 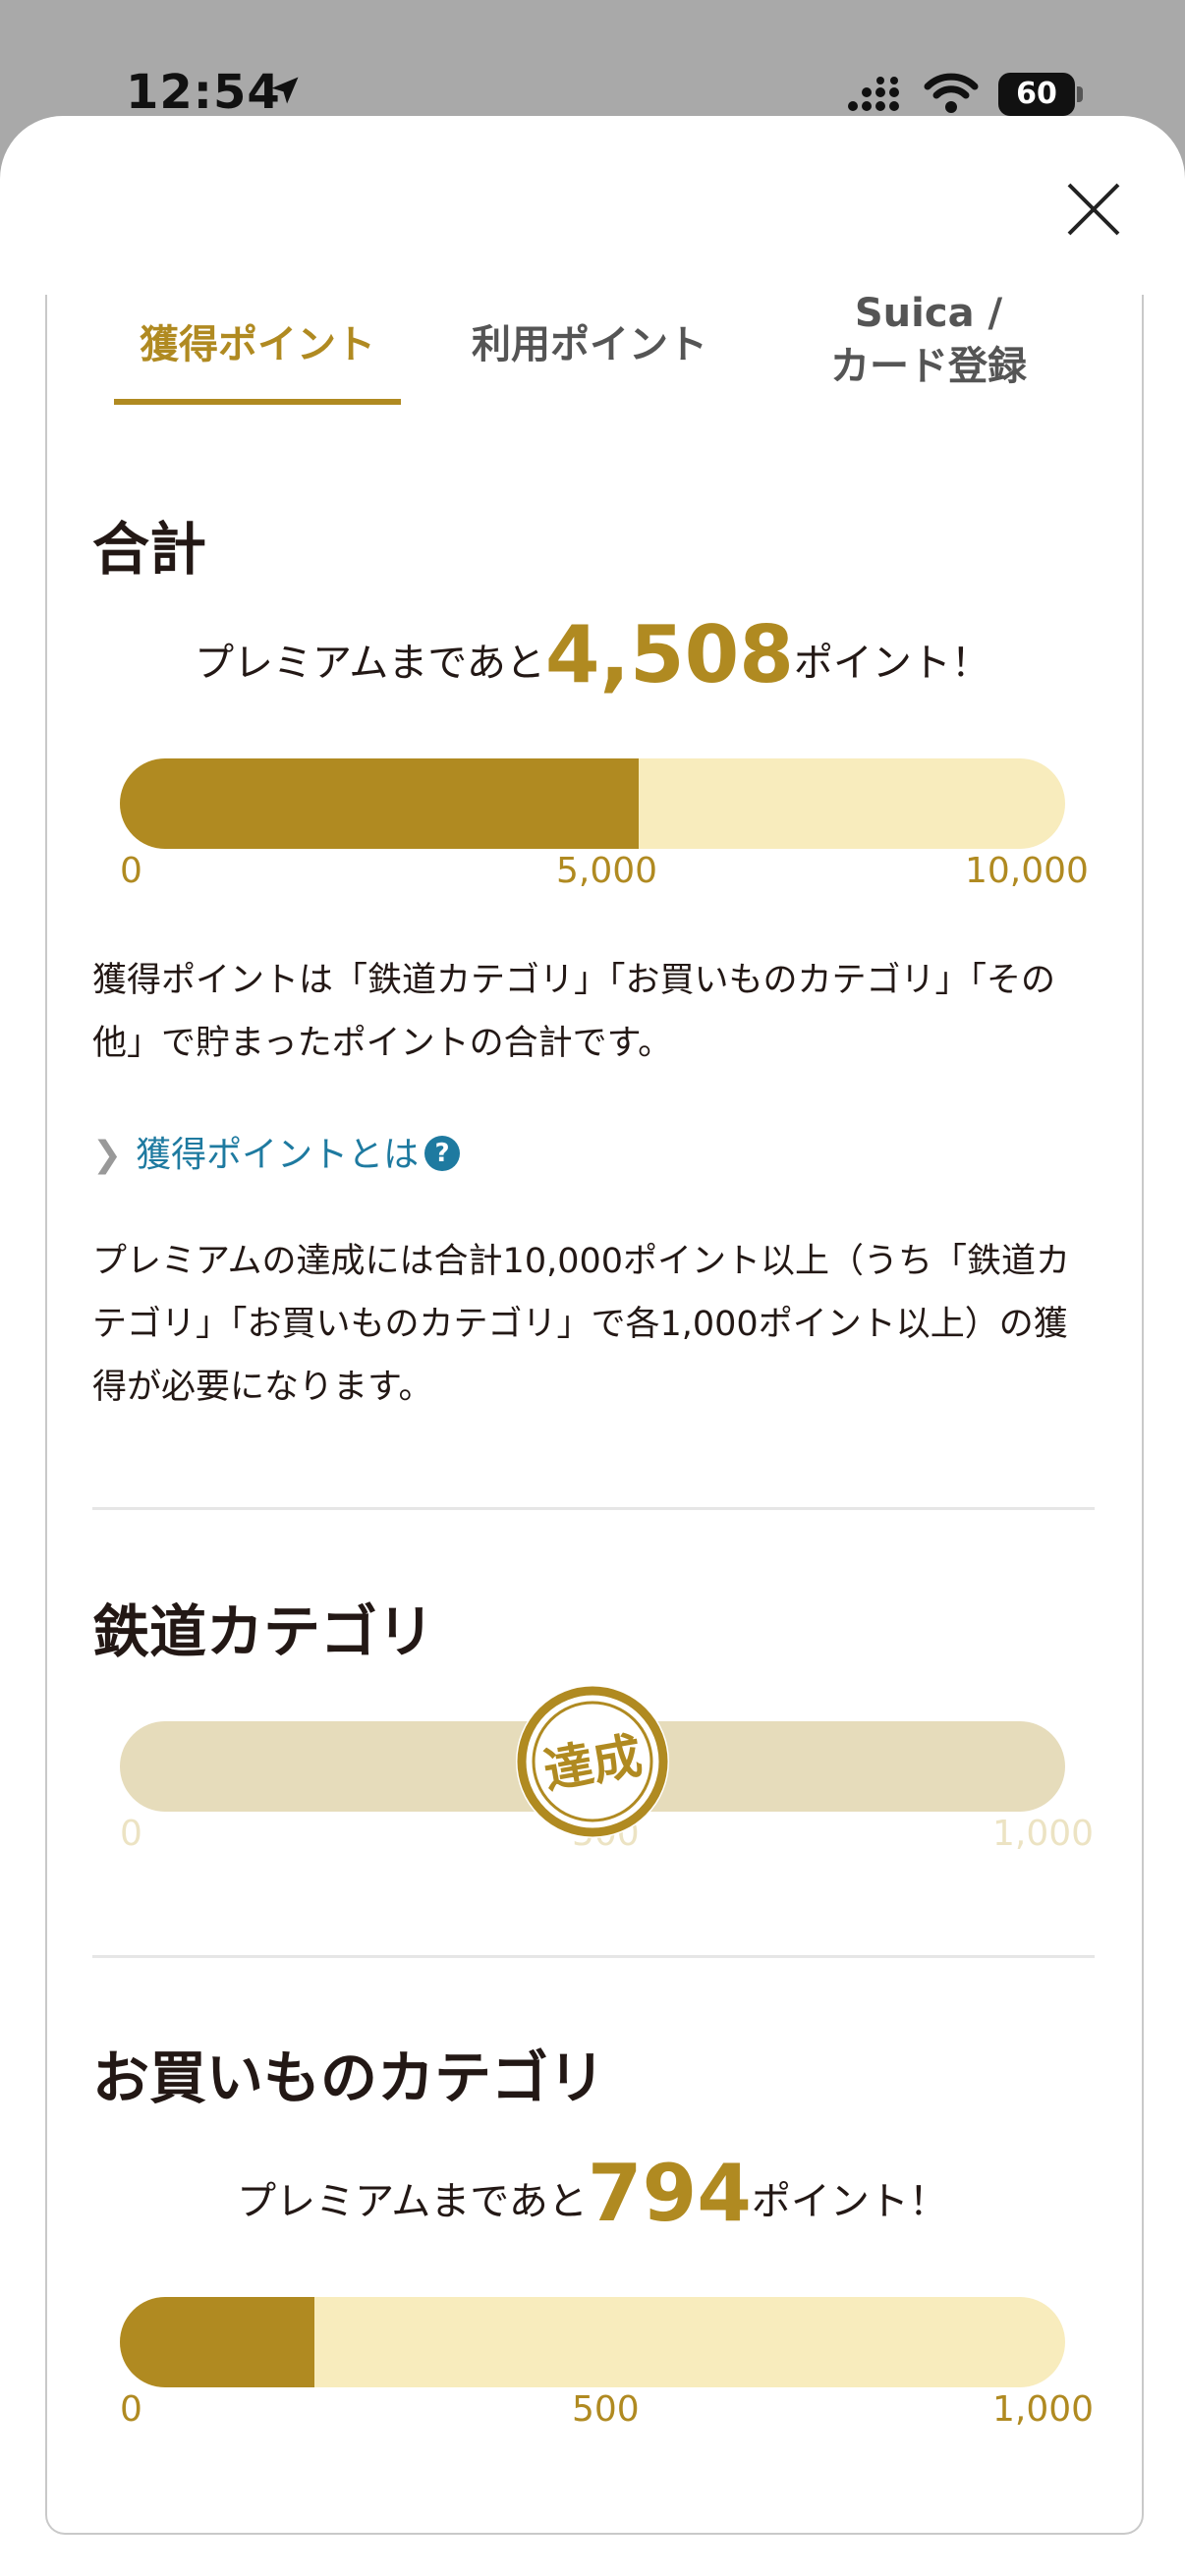 What do you see at coordinates (606, 2409) in the screenshot?
I see `shopping-tick-mid: 500` at bounding box center [606, 2409].